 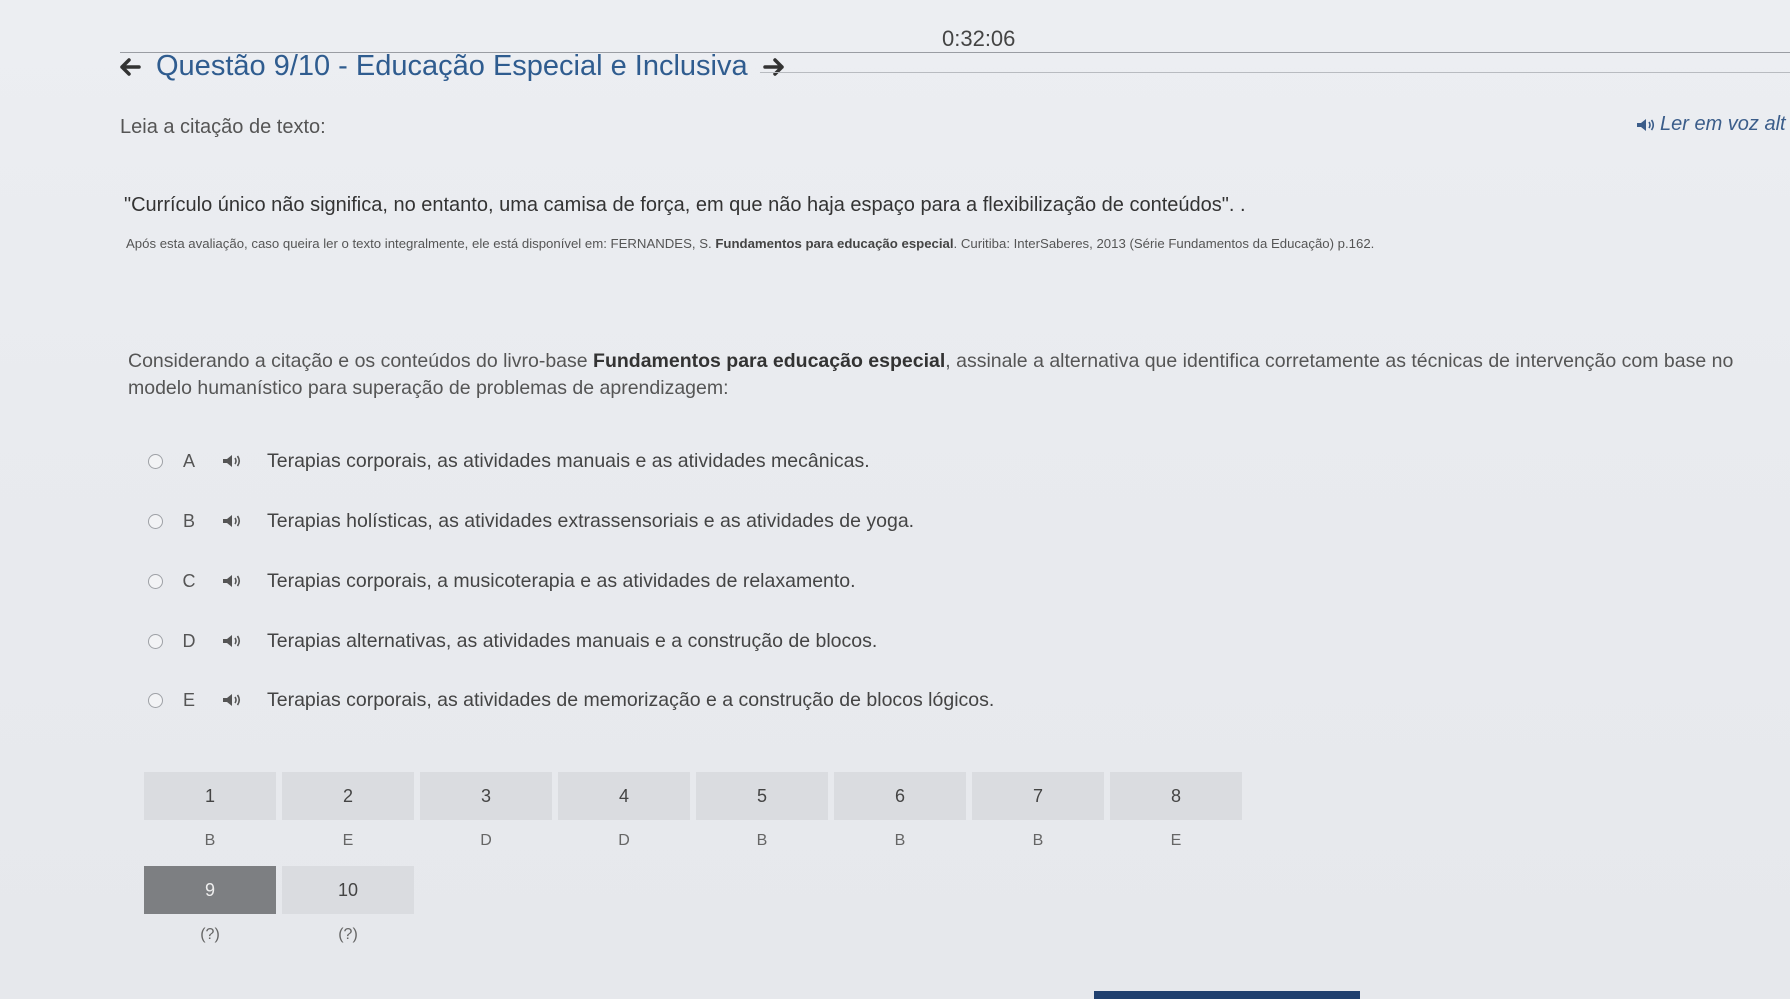 I want to click on option-b-speaker, so click(x=233, y=521).